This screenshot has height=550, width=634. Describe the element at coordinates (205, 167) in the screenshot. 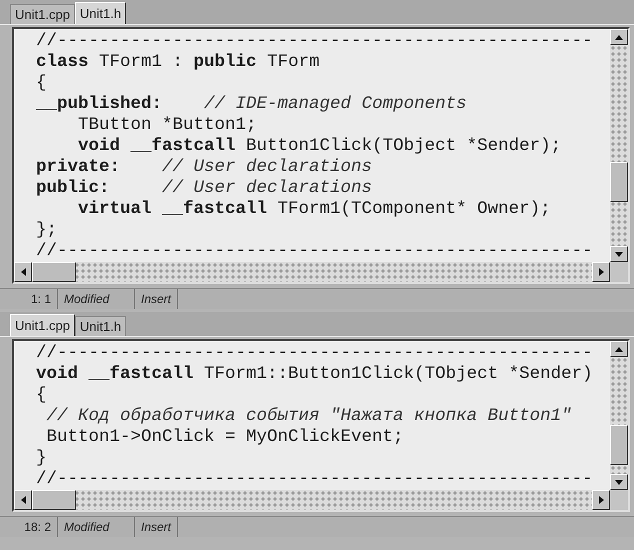

I see `code-line: private: // User declarations` at that location.